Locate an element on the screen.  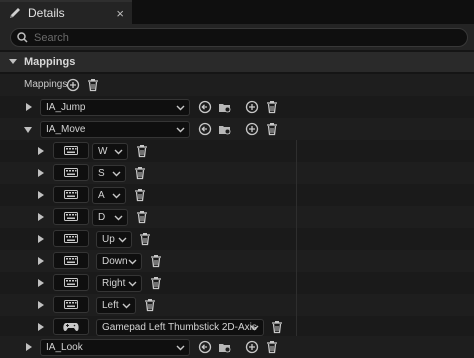
mappings-label: Mappings is located at coordinates (46, 84).